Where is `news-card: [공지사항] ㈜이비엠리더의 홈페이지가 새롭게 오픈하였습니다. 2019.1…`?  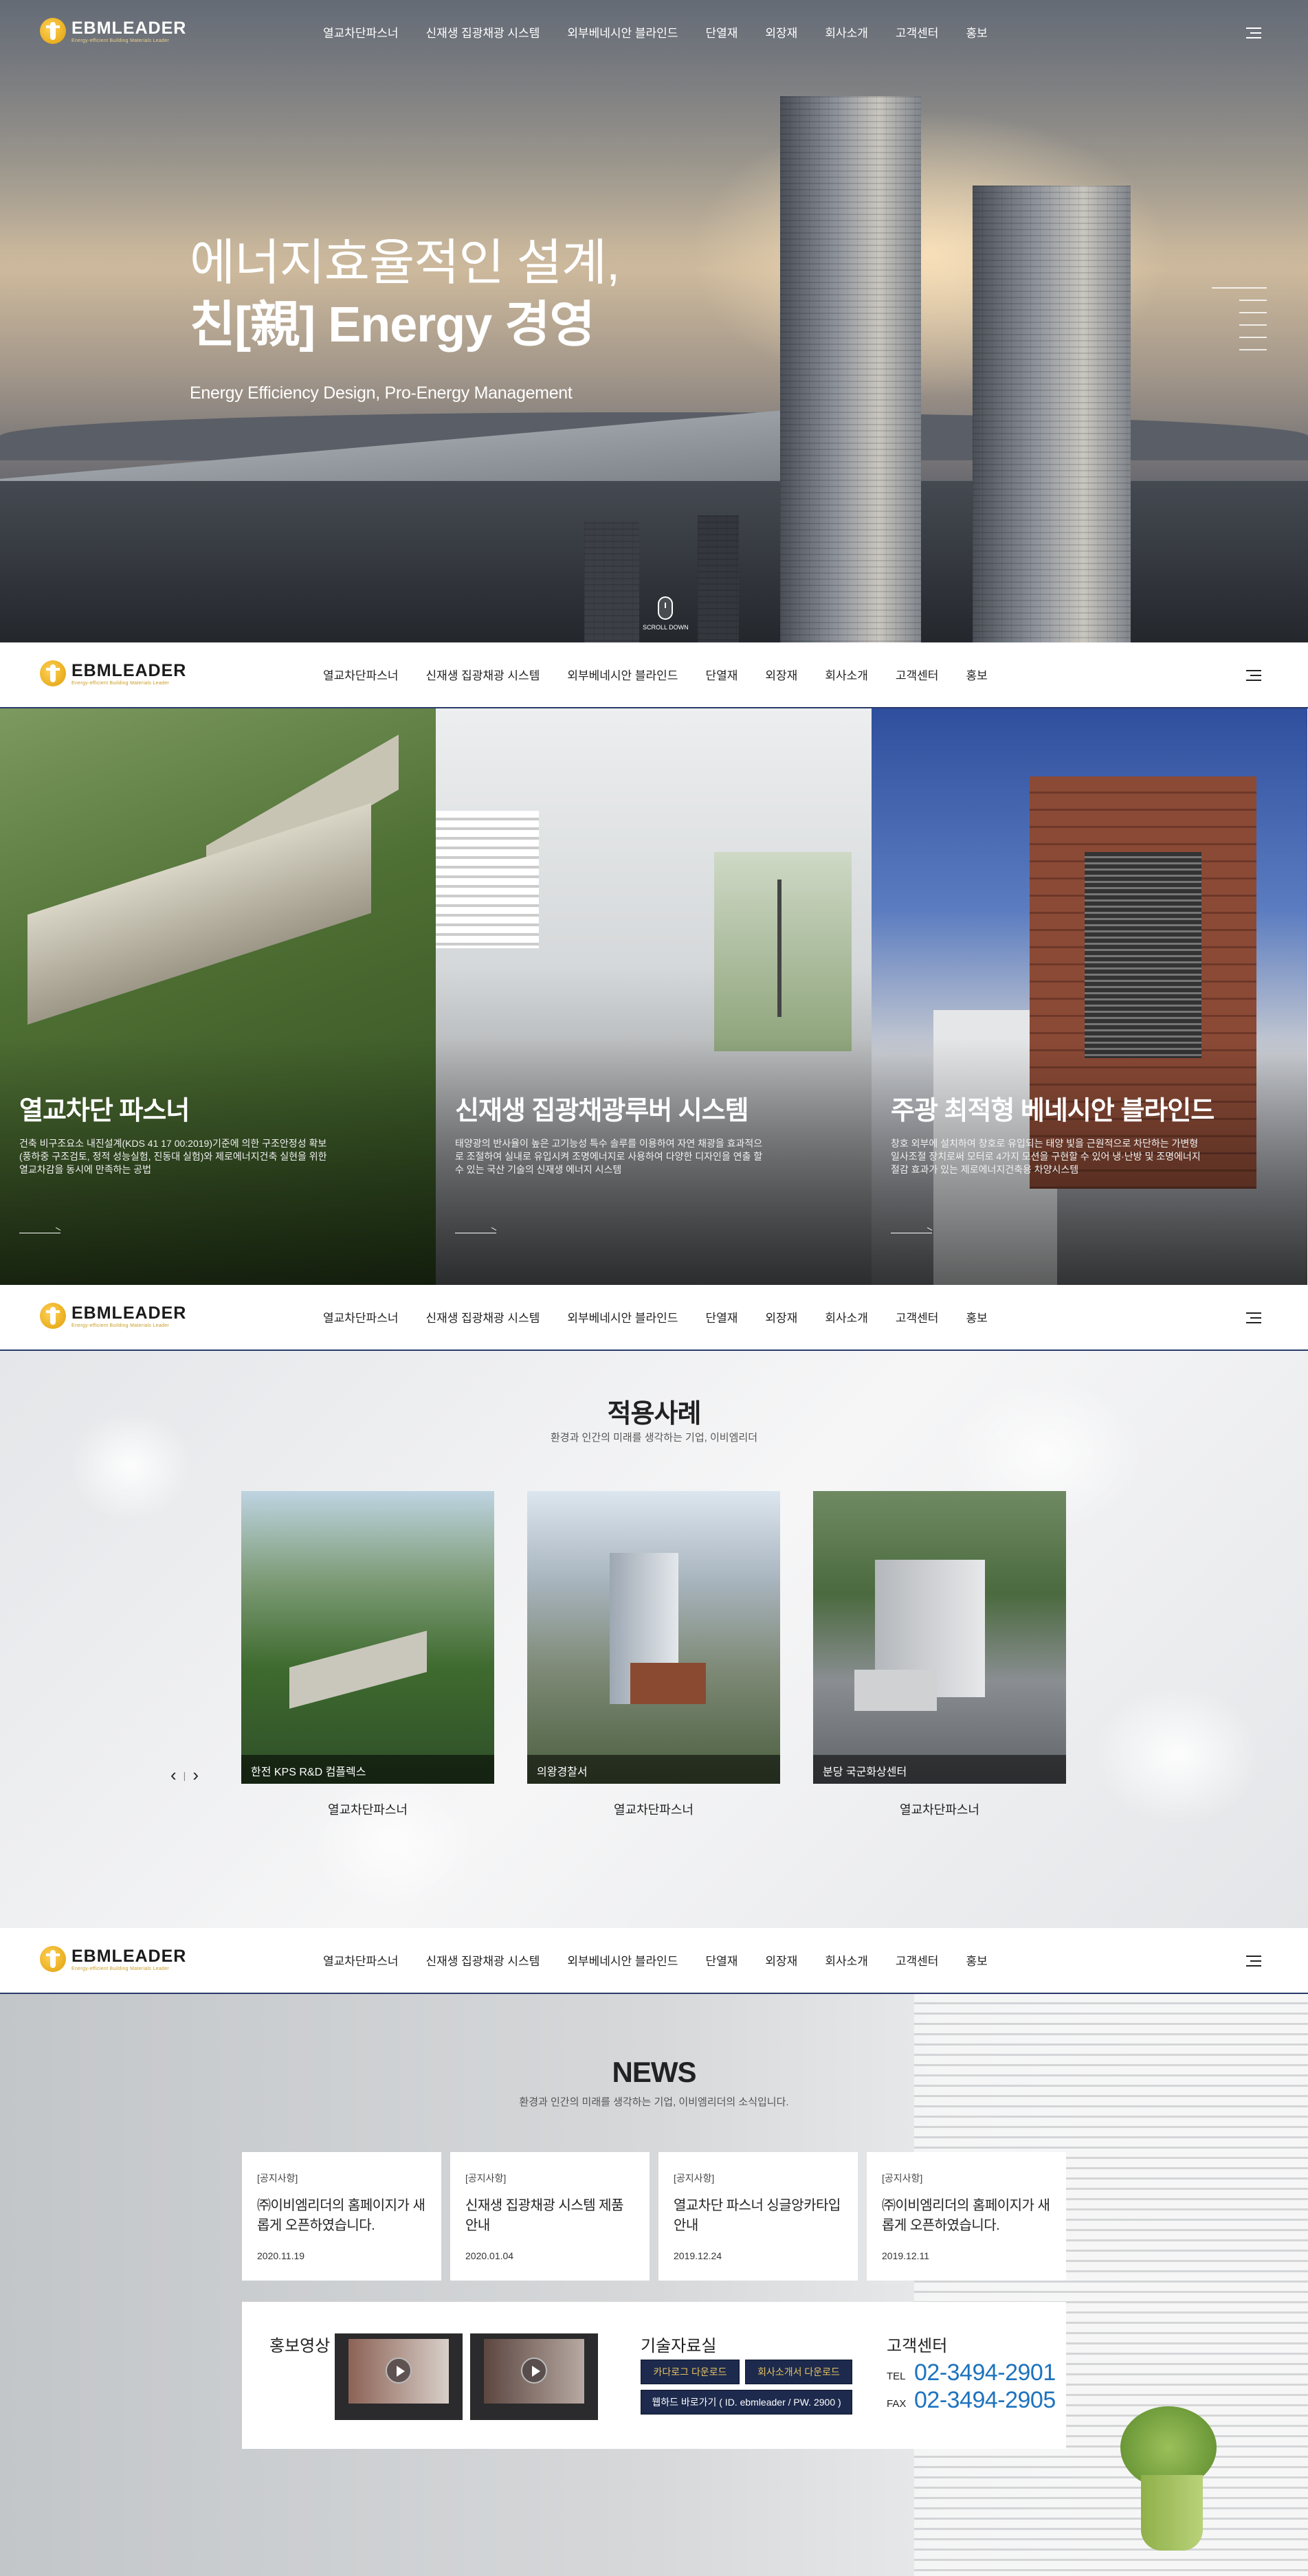 news-card: [공지사항] ㈜이비엠리더의 홈페이지가 새롭게 오픈하였습니다. 2019.1… is located at coordinates (966, 2216).